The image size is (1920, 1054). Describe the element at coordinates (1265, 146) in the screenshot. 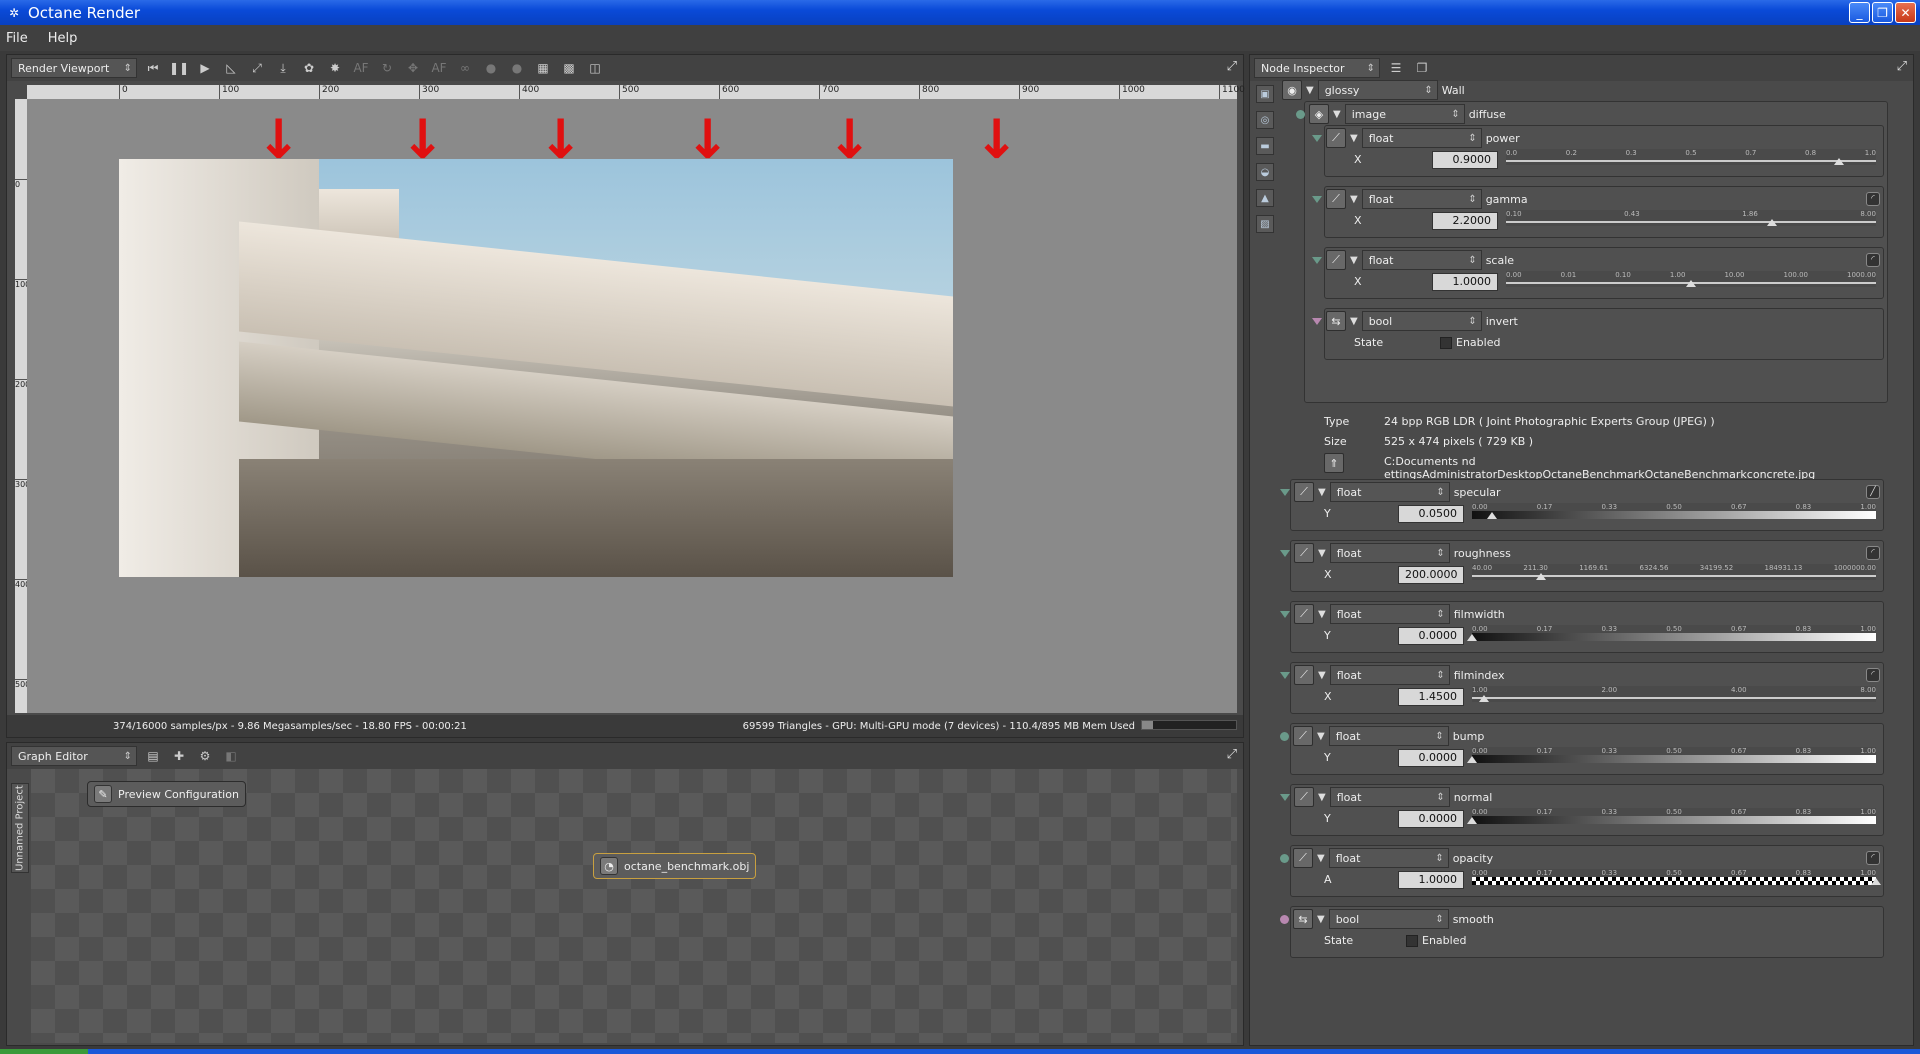

I see `environment-icon: ▬` at that location.